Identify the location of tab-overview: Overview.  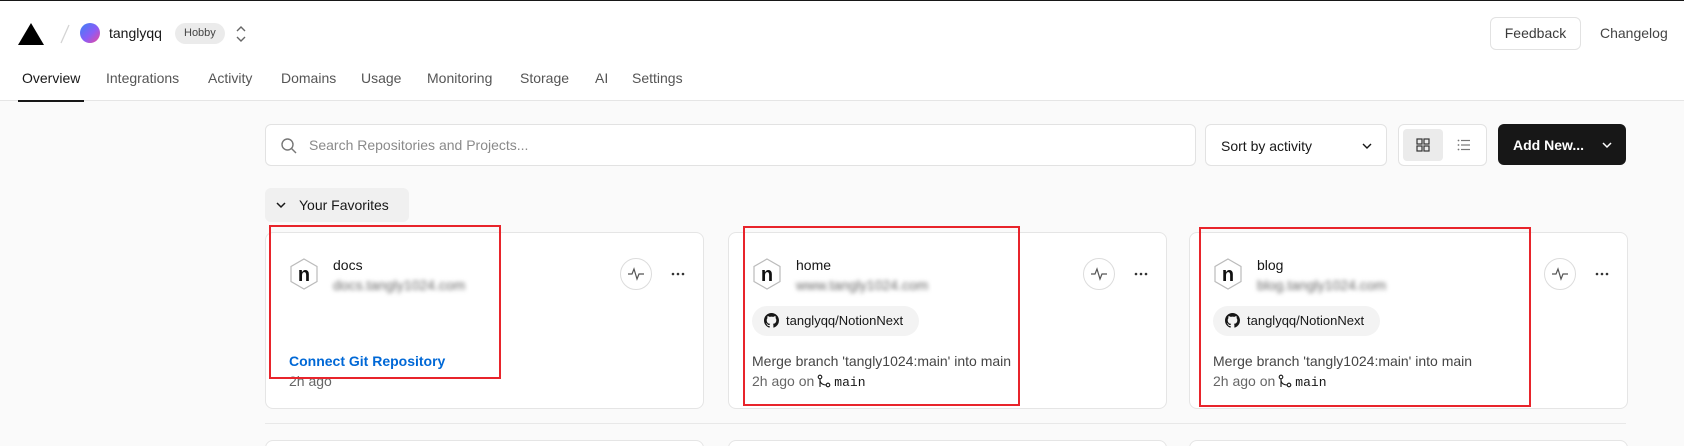
(51, 86).